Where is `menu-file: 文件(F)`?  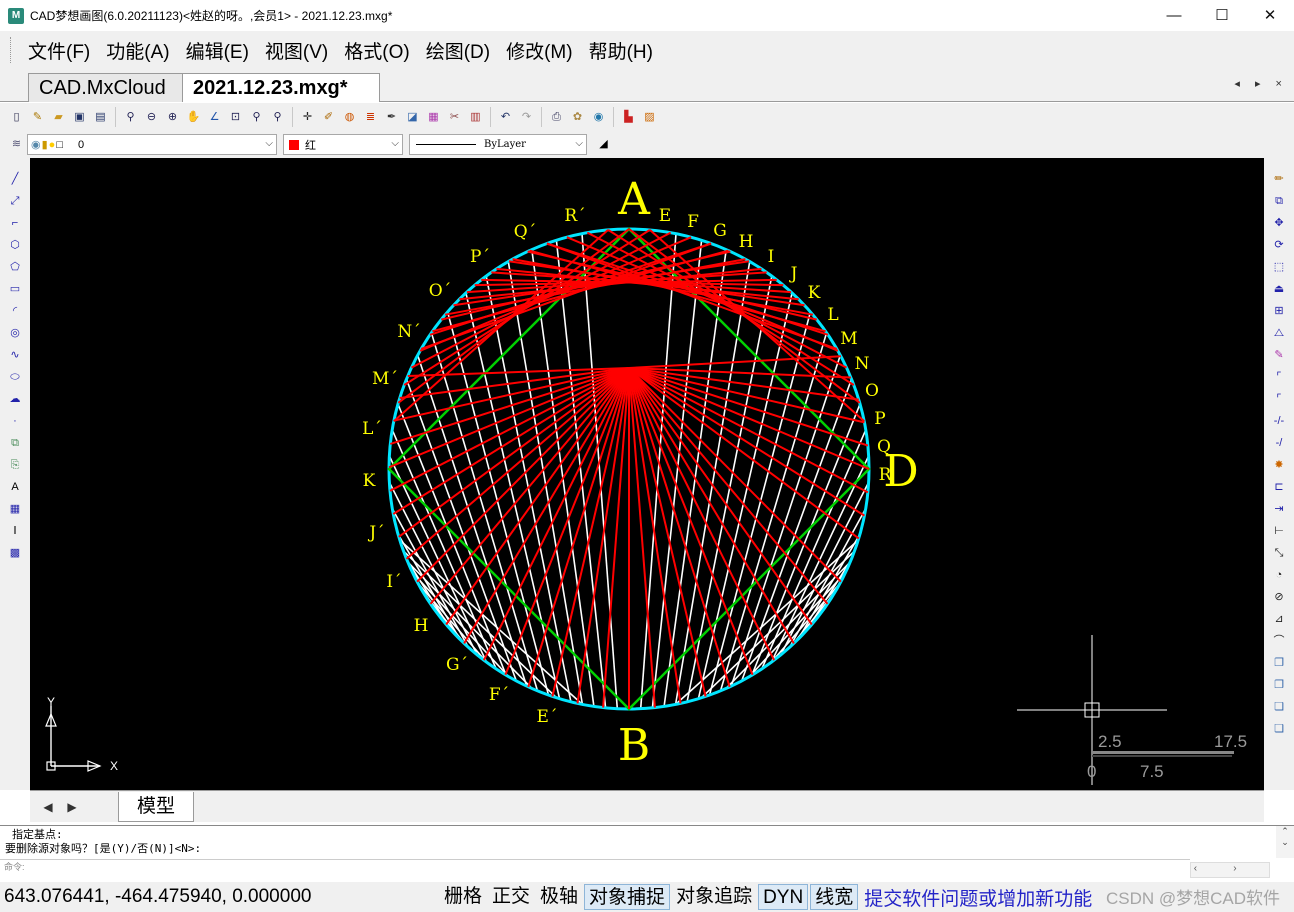
menu-file: 文件(F) is located at coordinates (59, 50).